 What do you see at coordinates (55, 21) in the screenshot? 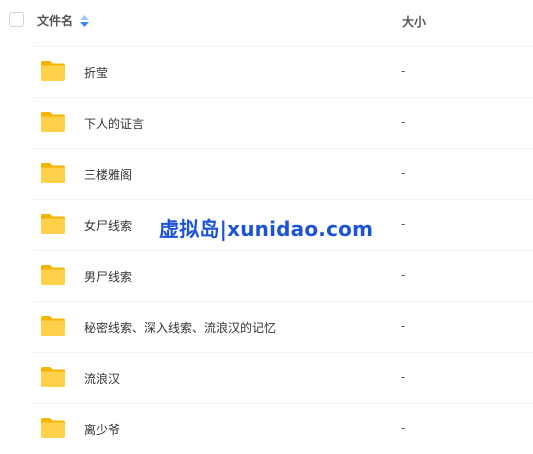
I see `column-header-name-label: 文件名` at bounding box center [55, 21].